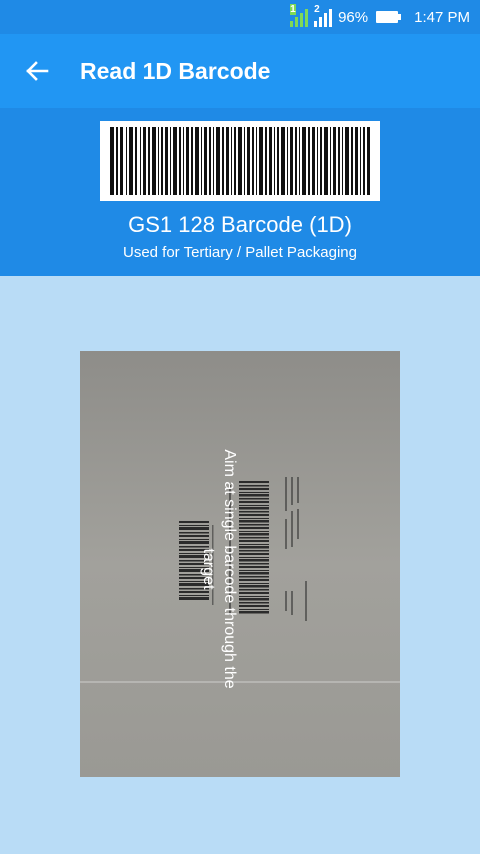 Image resolution: width=480 pixels, height=854 pixels. Describe the element at coordinates (317, 9) in the screenshot. I see `sim2-label: 2` at that location.